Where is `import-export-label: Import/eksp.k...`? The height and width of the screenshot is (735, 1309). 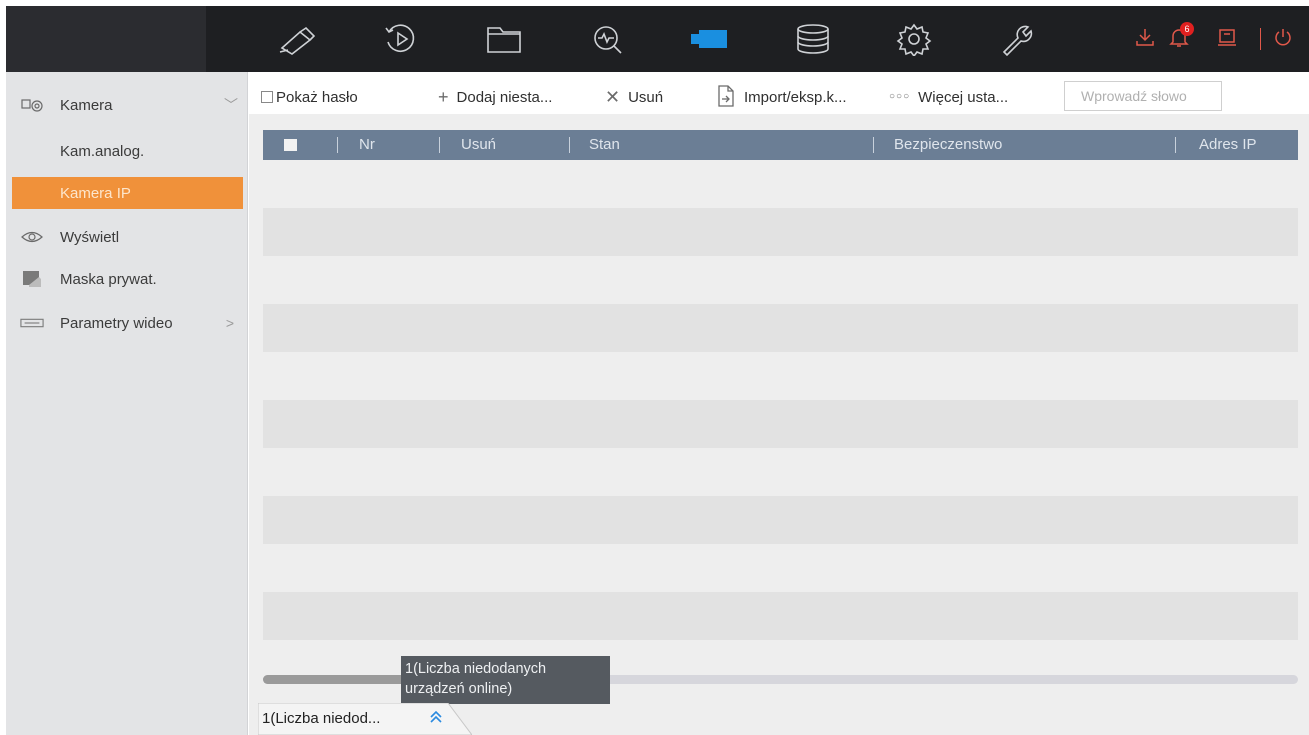 import-export-label: Import/eksp.k... is located at coordinates (795, 97).